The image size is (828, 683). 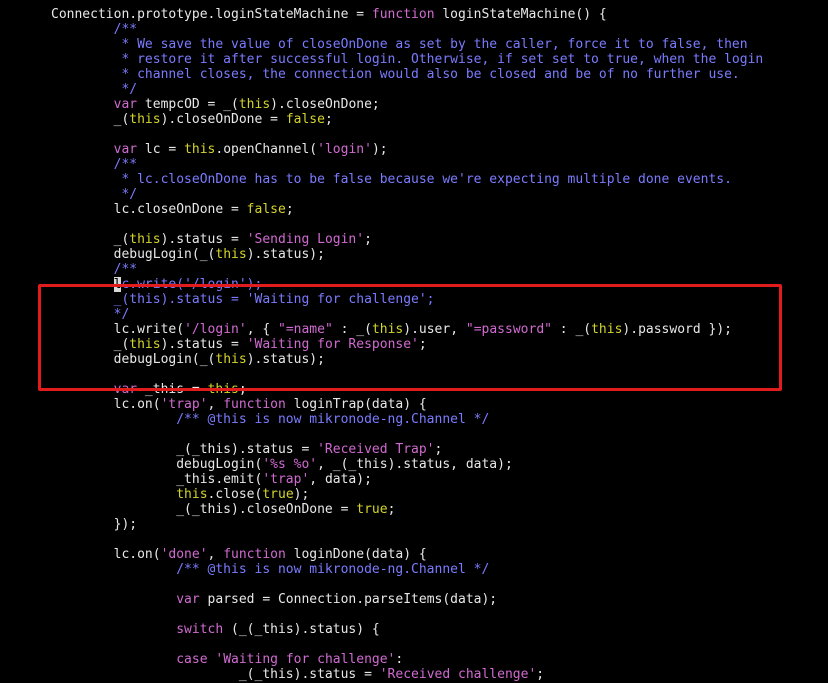 I want to click on code-token: debugLogin(_(, so click(x=133, y=254).